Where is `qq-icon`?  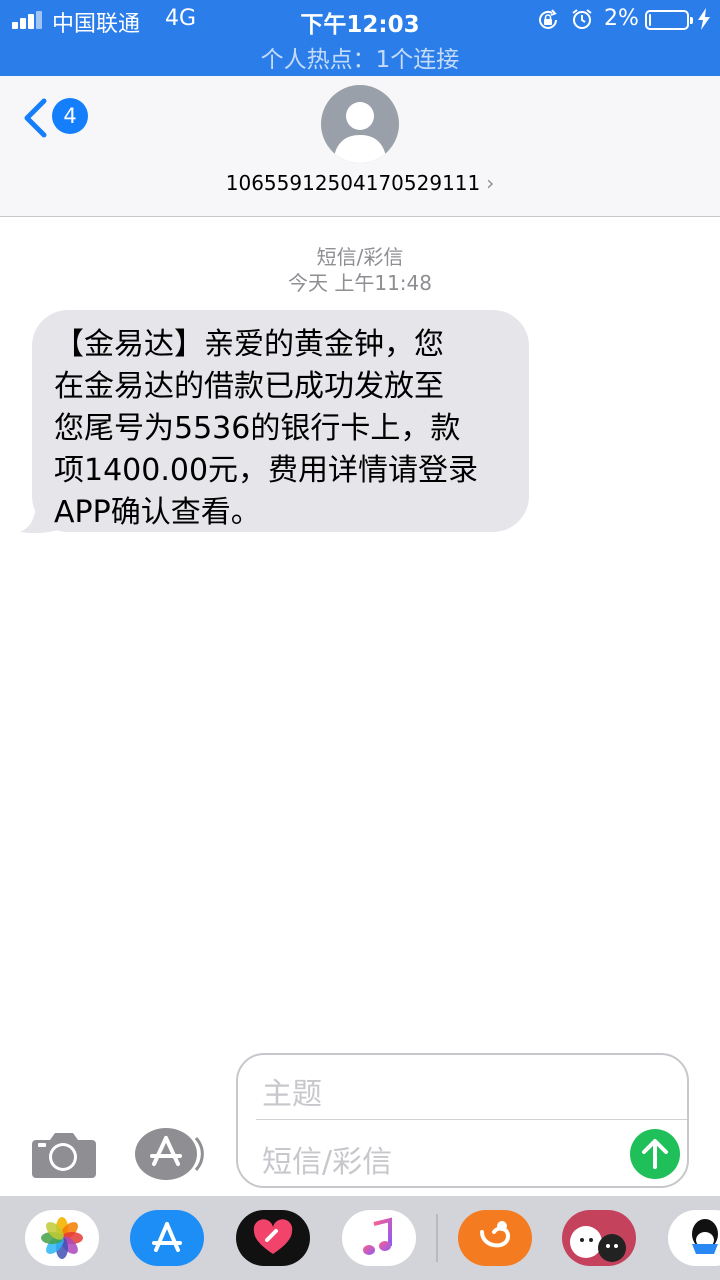 qq-icon is located at coordinates (694, 1238).